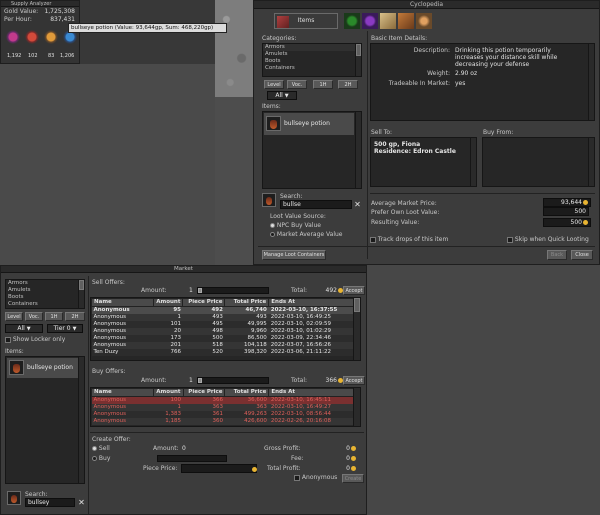 The height and width of the screenshot is (515, 600). What do you see at coordinates (219, 468) in the screenshot?
I see `piece-price-input` at bounding box center [219, 468].